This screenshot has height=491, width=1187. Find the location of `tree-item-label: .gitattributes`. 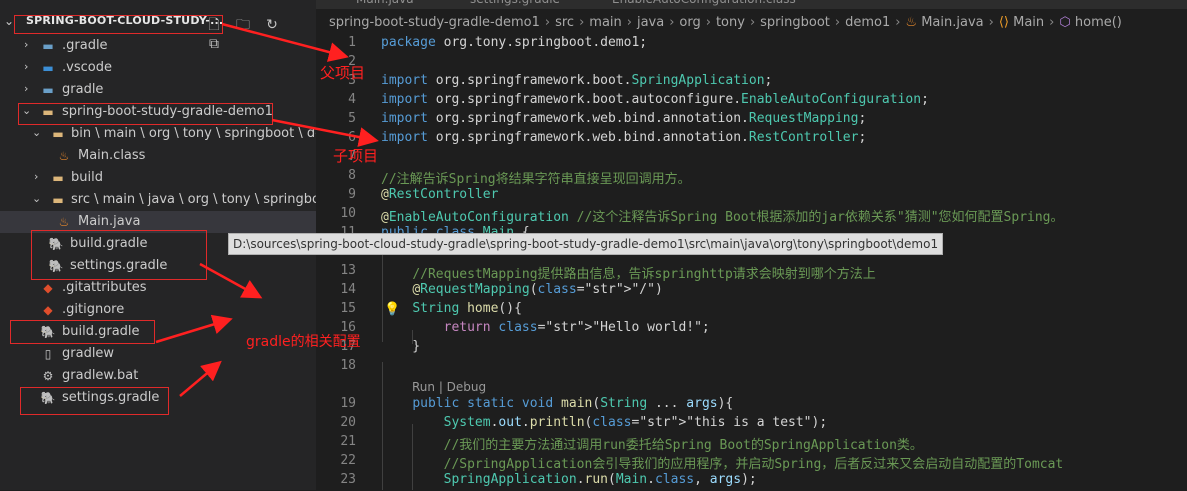

tree-item-label: .gitattributes is located at coordinates (104, 287).